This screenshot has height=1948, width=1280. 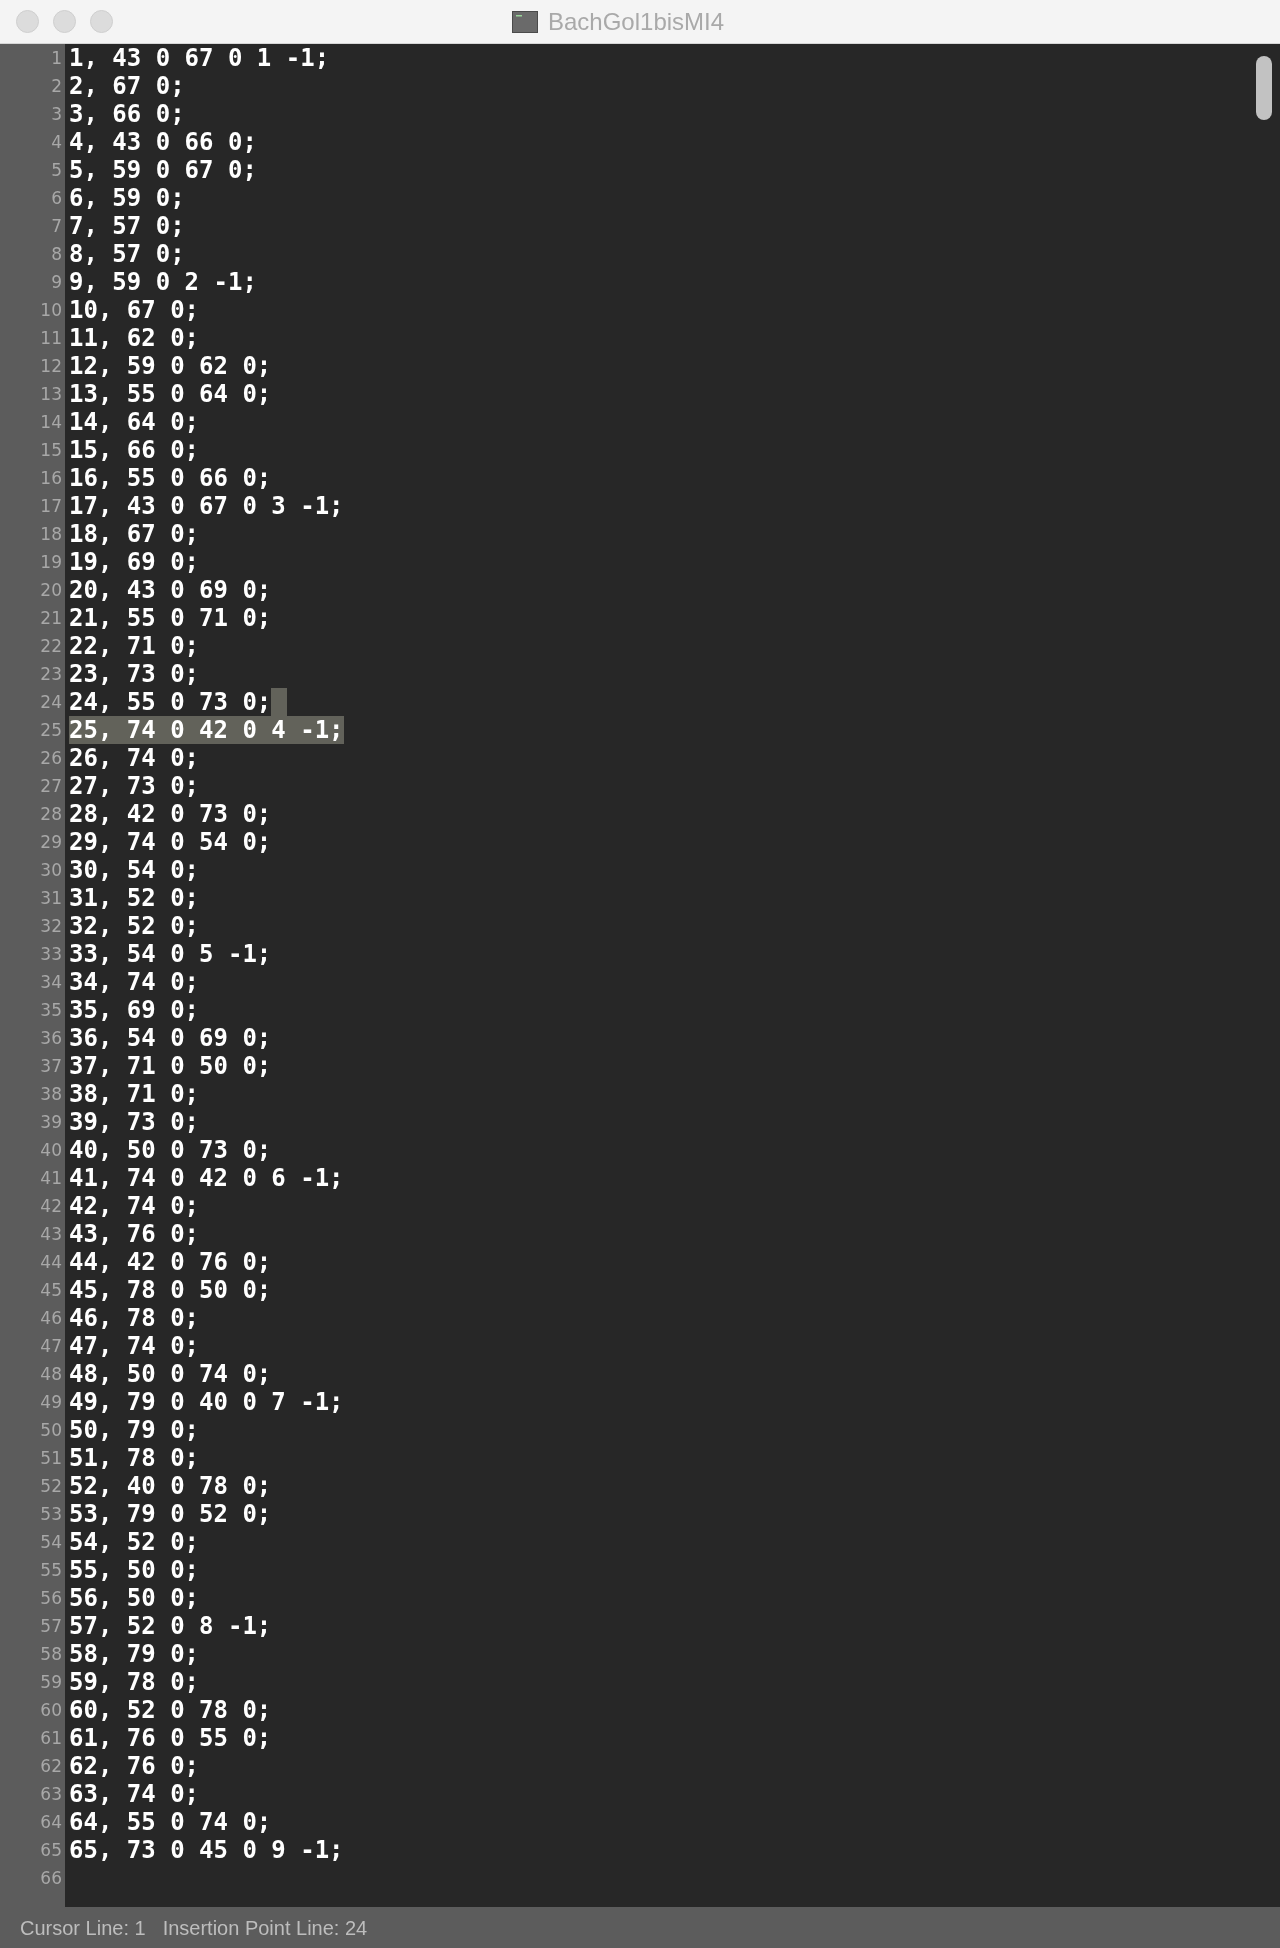 What do you see at coordinates (170, 1290) in the screenshot?
I see `code-line: 45, 78 0 50 0;` at bounding box center [170, 1290].